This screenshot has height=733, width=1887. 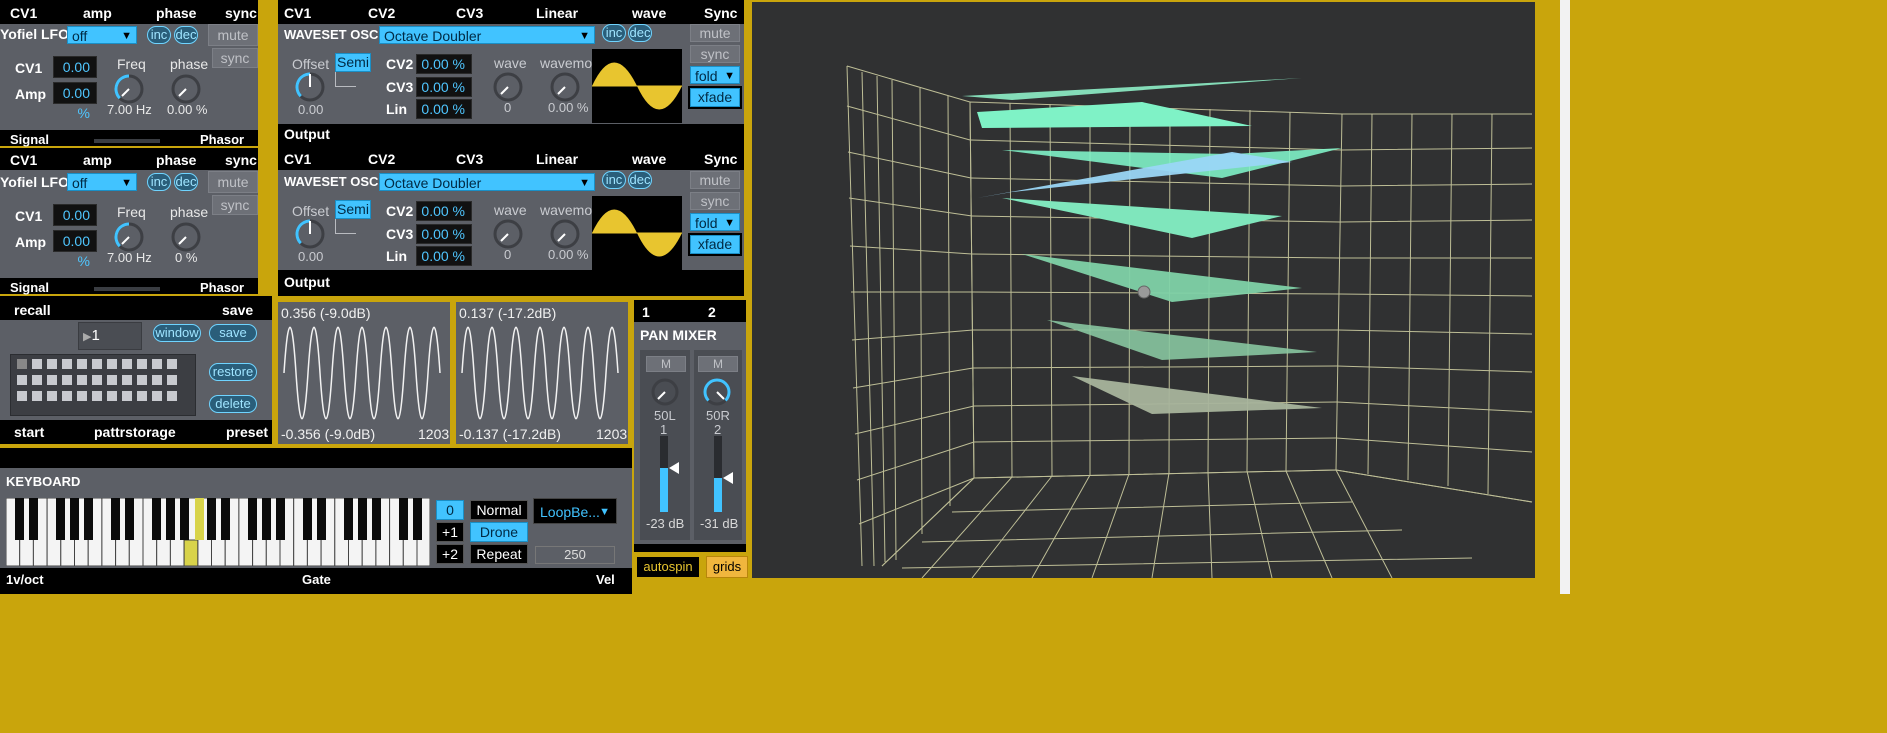 What do you see at coordinates (353, 62) in the screenshot?
I see `osc1-semi-button: Semi` at bounding box center [353, 62].